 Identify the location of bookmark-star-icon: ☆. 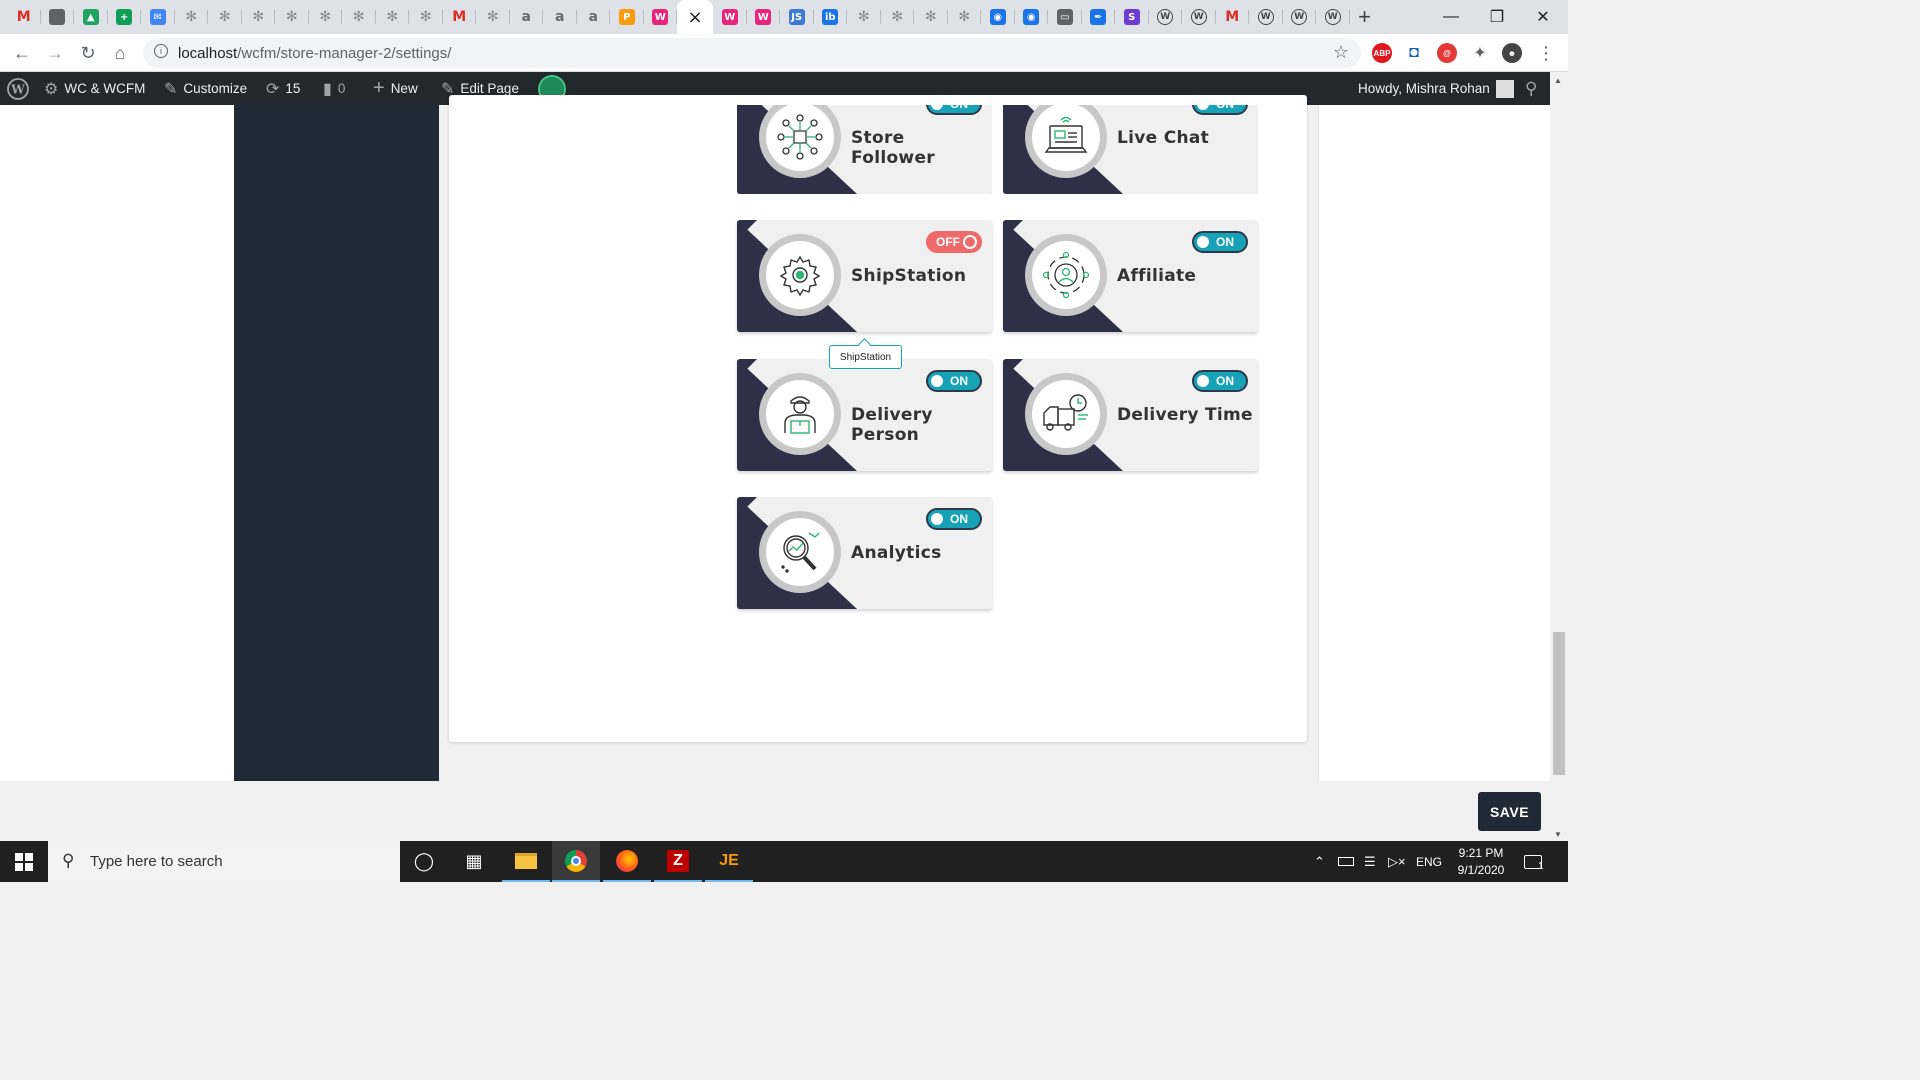
(1341, 52).